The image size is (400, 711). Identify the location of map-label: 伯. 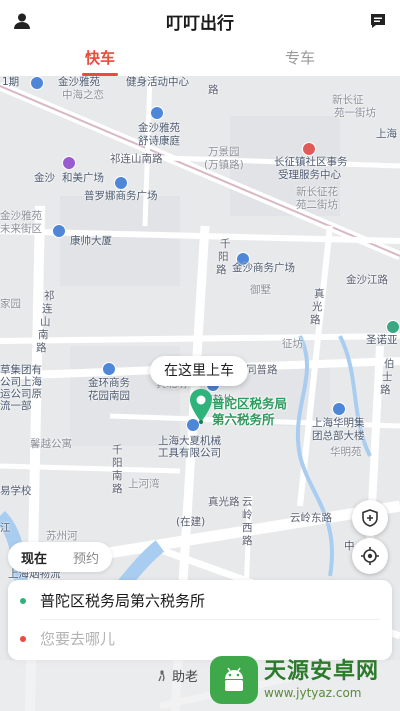
(389, 364).